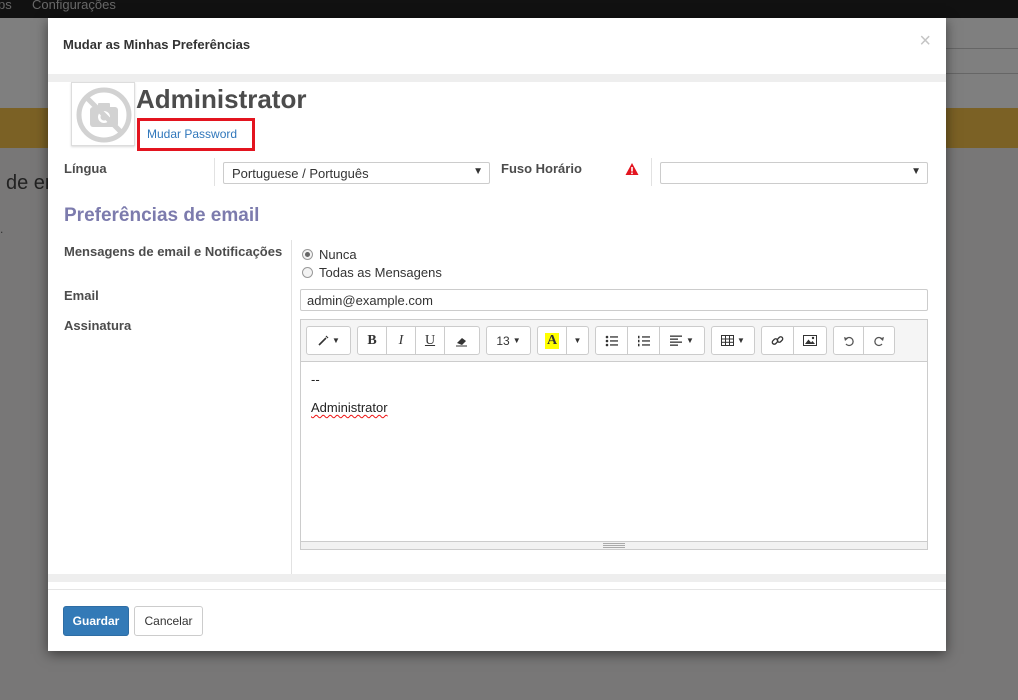  I want to click on picture-icon, so click(810, 340).